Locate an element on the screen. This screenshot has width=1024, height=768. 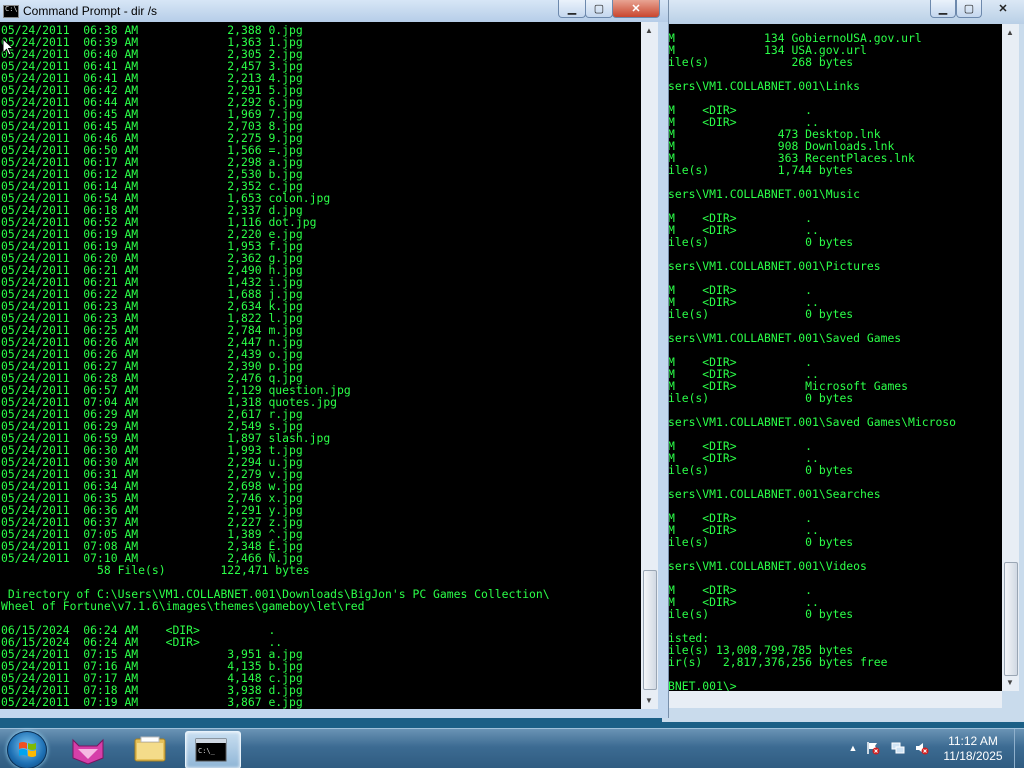
taskbar-command-prompt: C:\_ is located at coordinates (213, 749).